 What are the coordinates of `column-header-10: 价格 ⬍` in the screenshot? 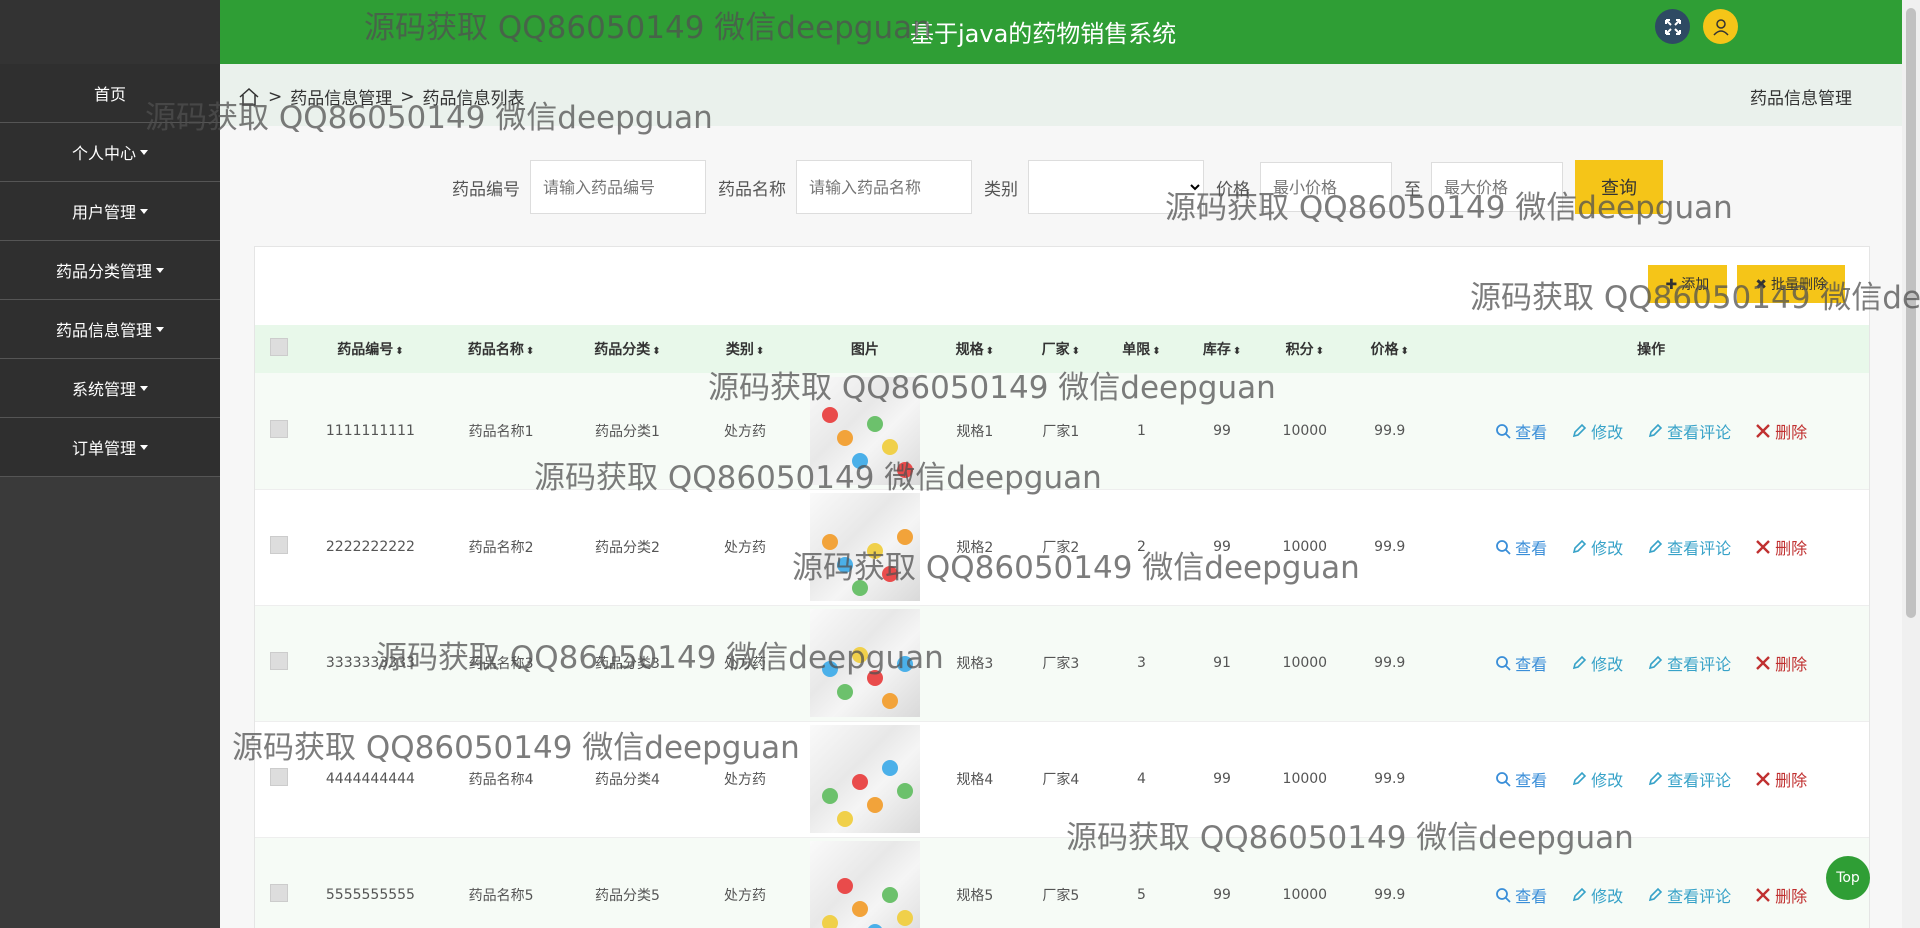 It's located at (1389, 349).